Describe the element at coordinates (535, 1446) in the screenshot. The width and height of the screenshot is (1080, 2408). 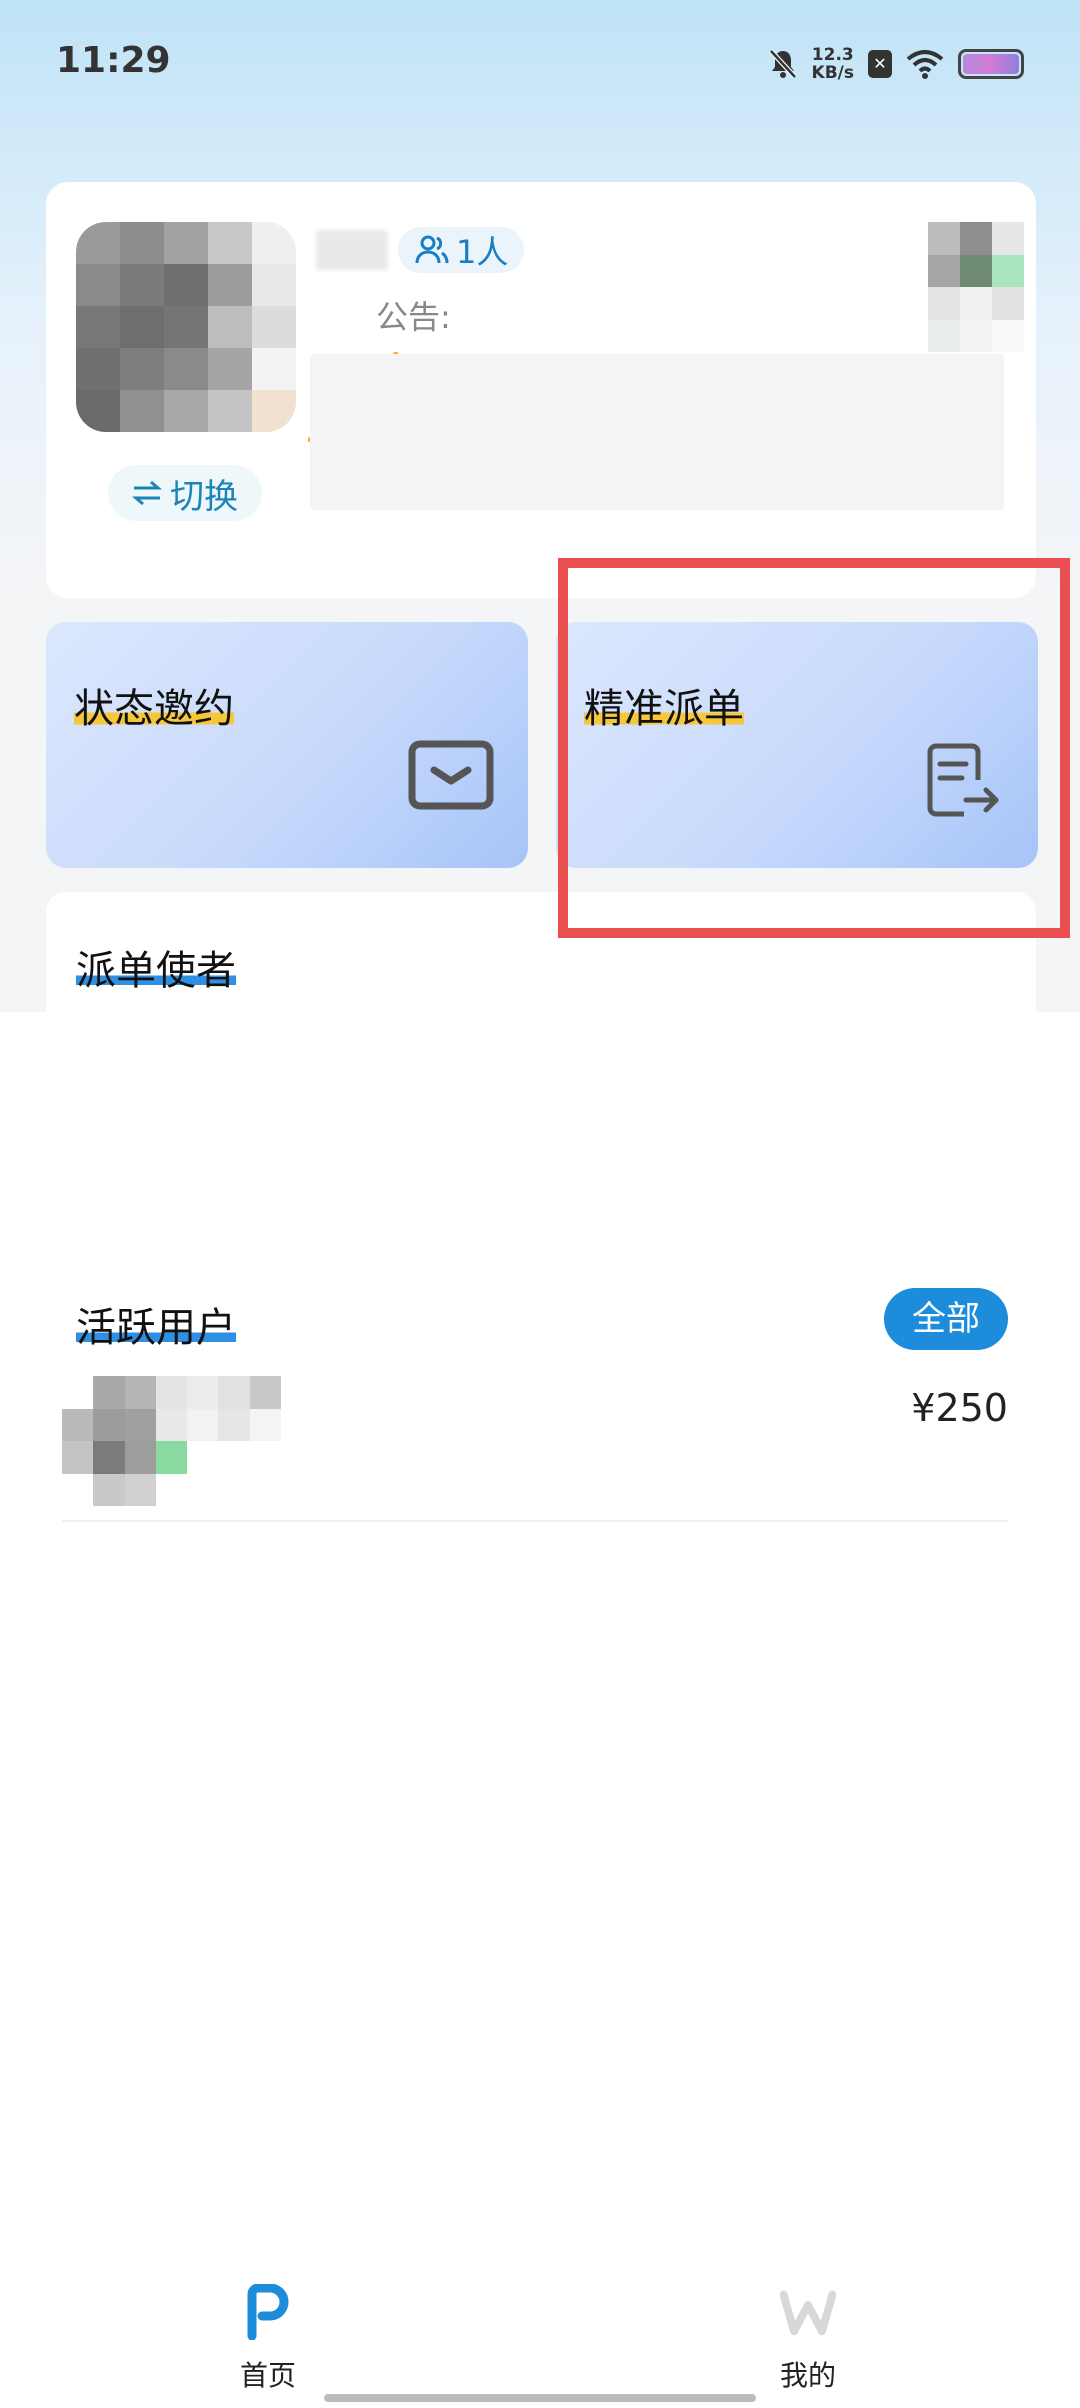
I see `list-item: ¥250` at that location.